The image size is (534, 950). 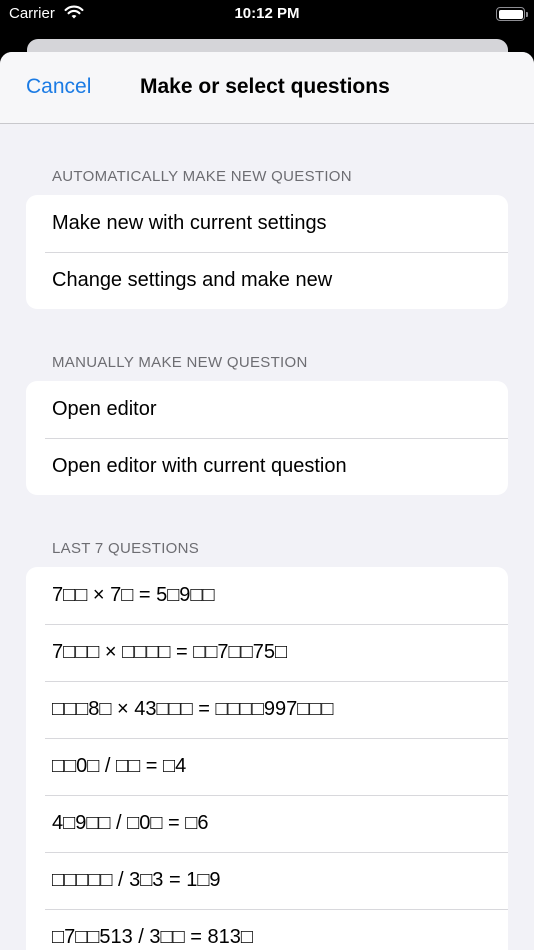 I want to click on battery-icon, so click(x=512, y=14).